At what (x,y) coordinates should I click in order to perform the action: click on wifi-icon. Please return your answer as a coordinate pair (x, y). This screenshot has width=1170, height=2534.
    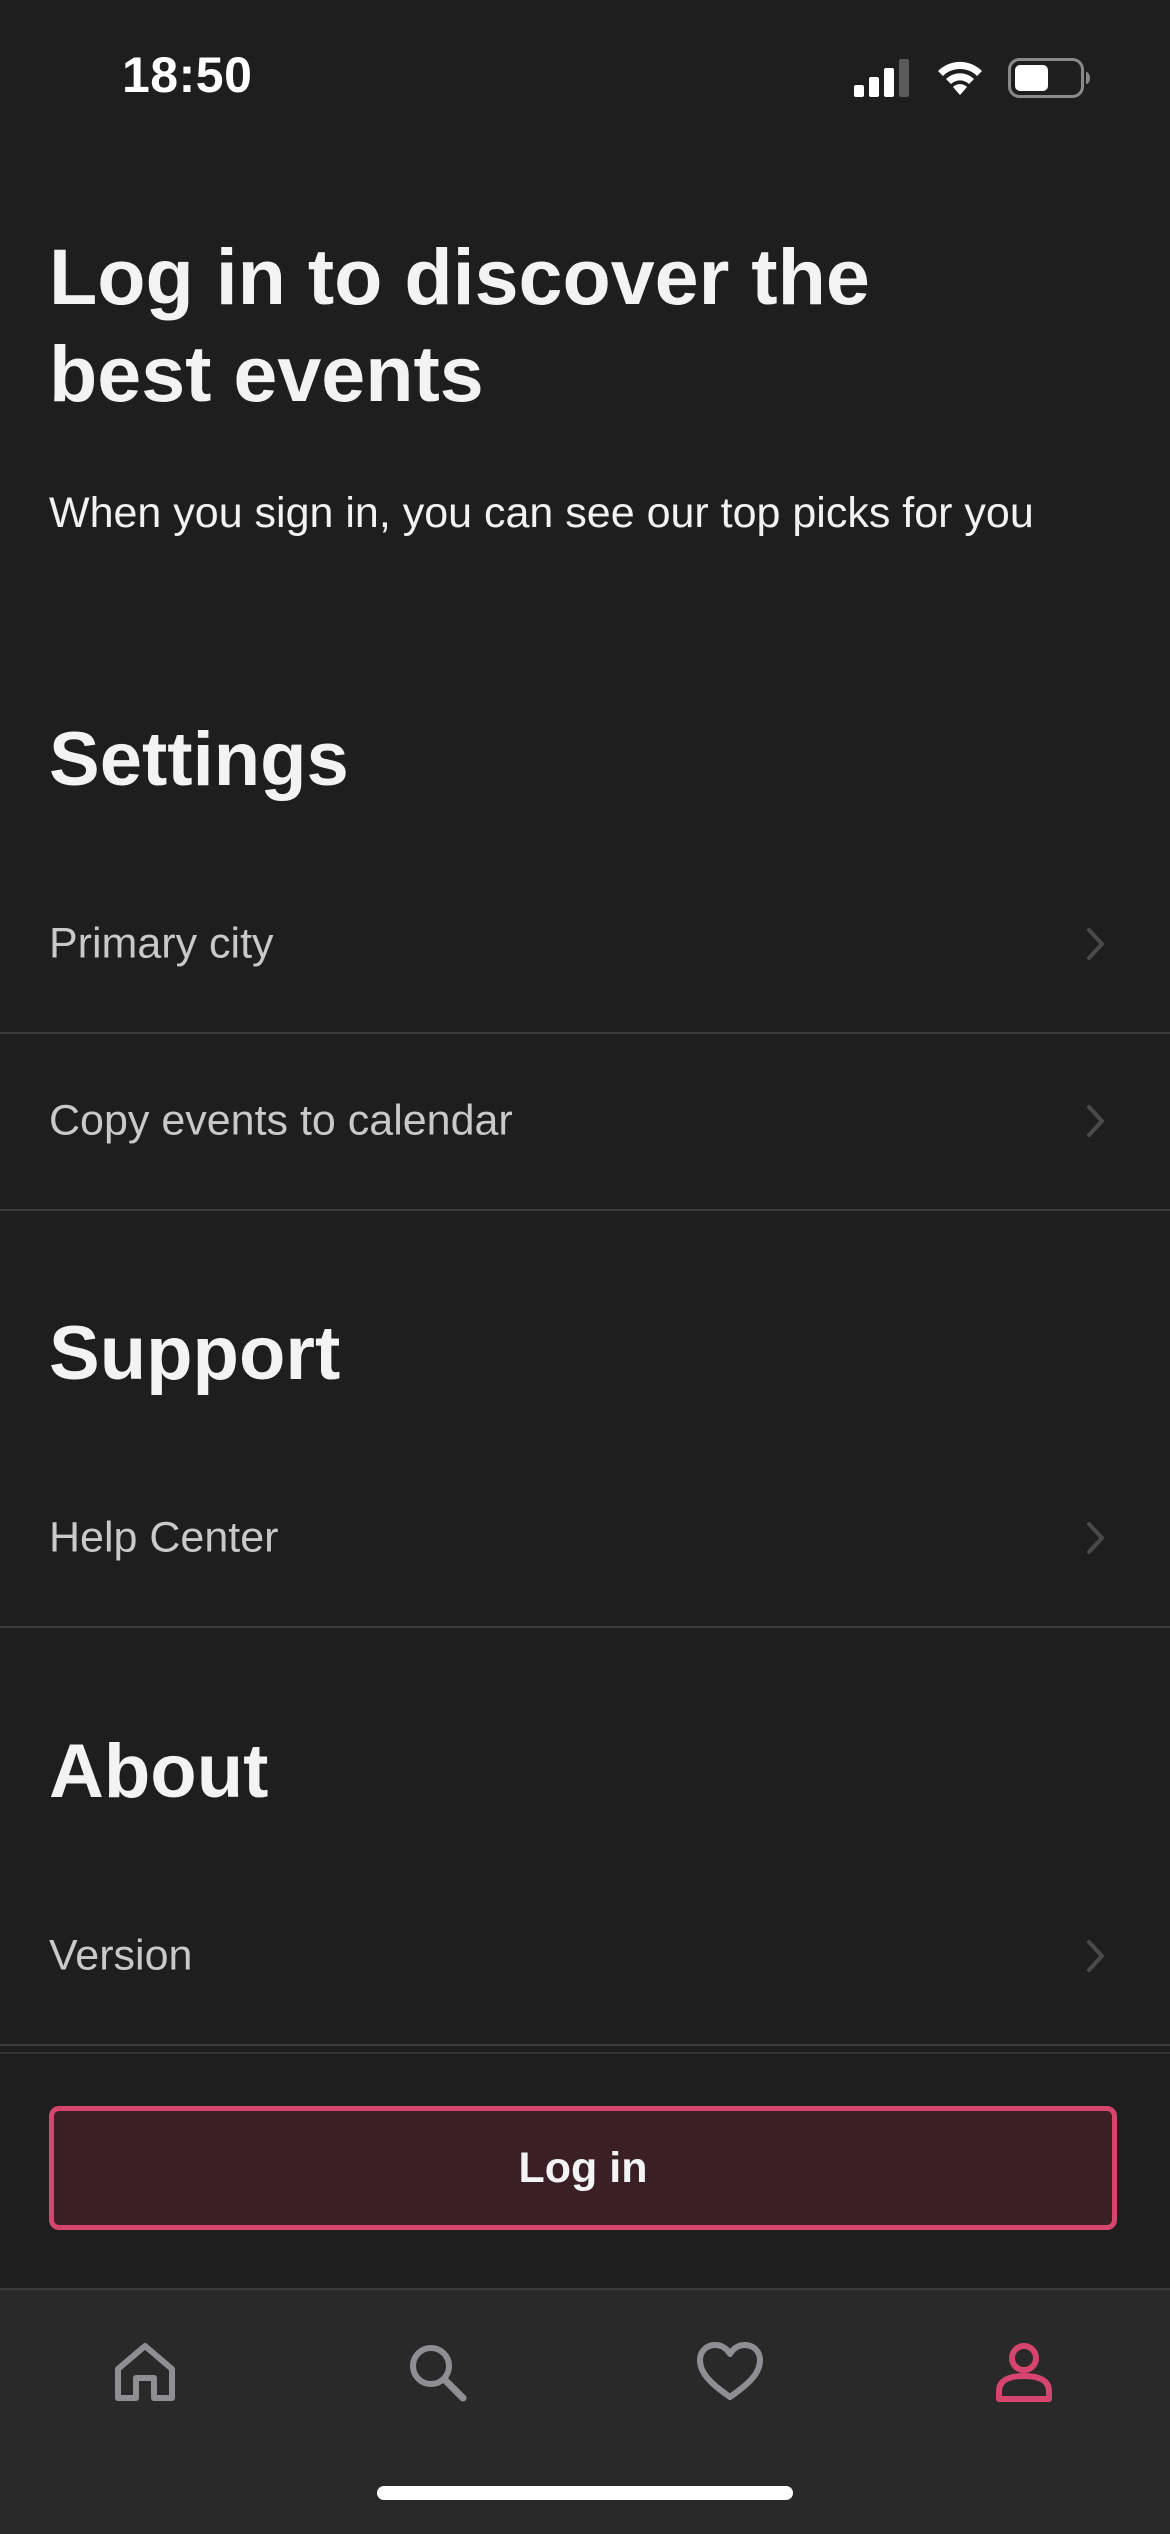
    Looking at the image, I should click on (960, 78).